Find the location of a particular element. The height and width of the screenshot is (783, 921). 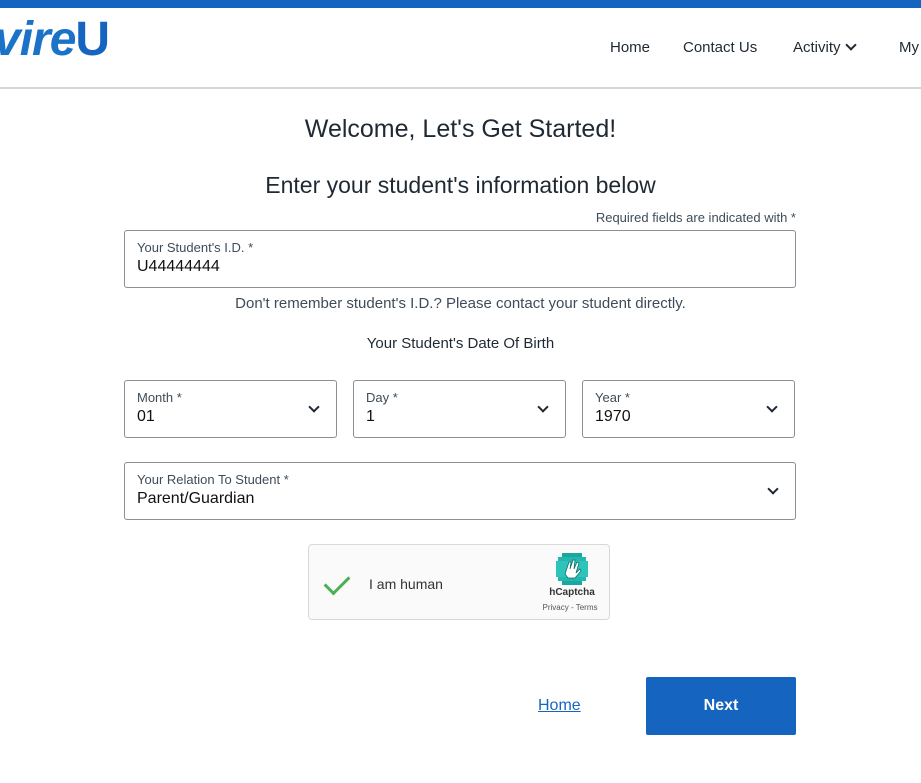

month-value: 01 is located at coordinates (146, 416).